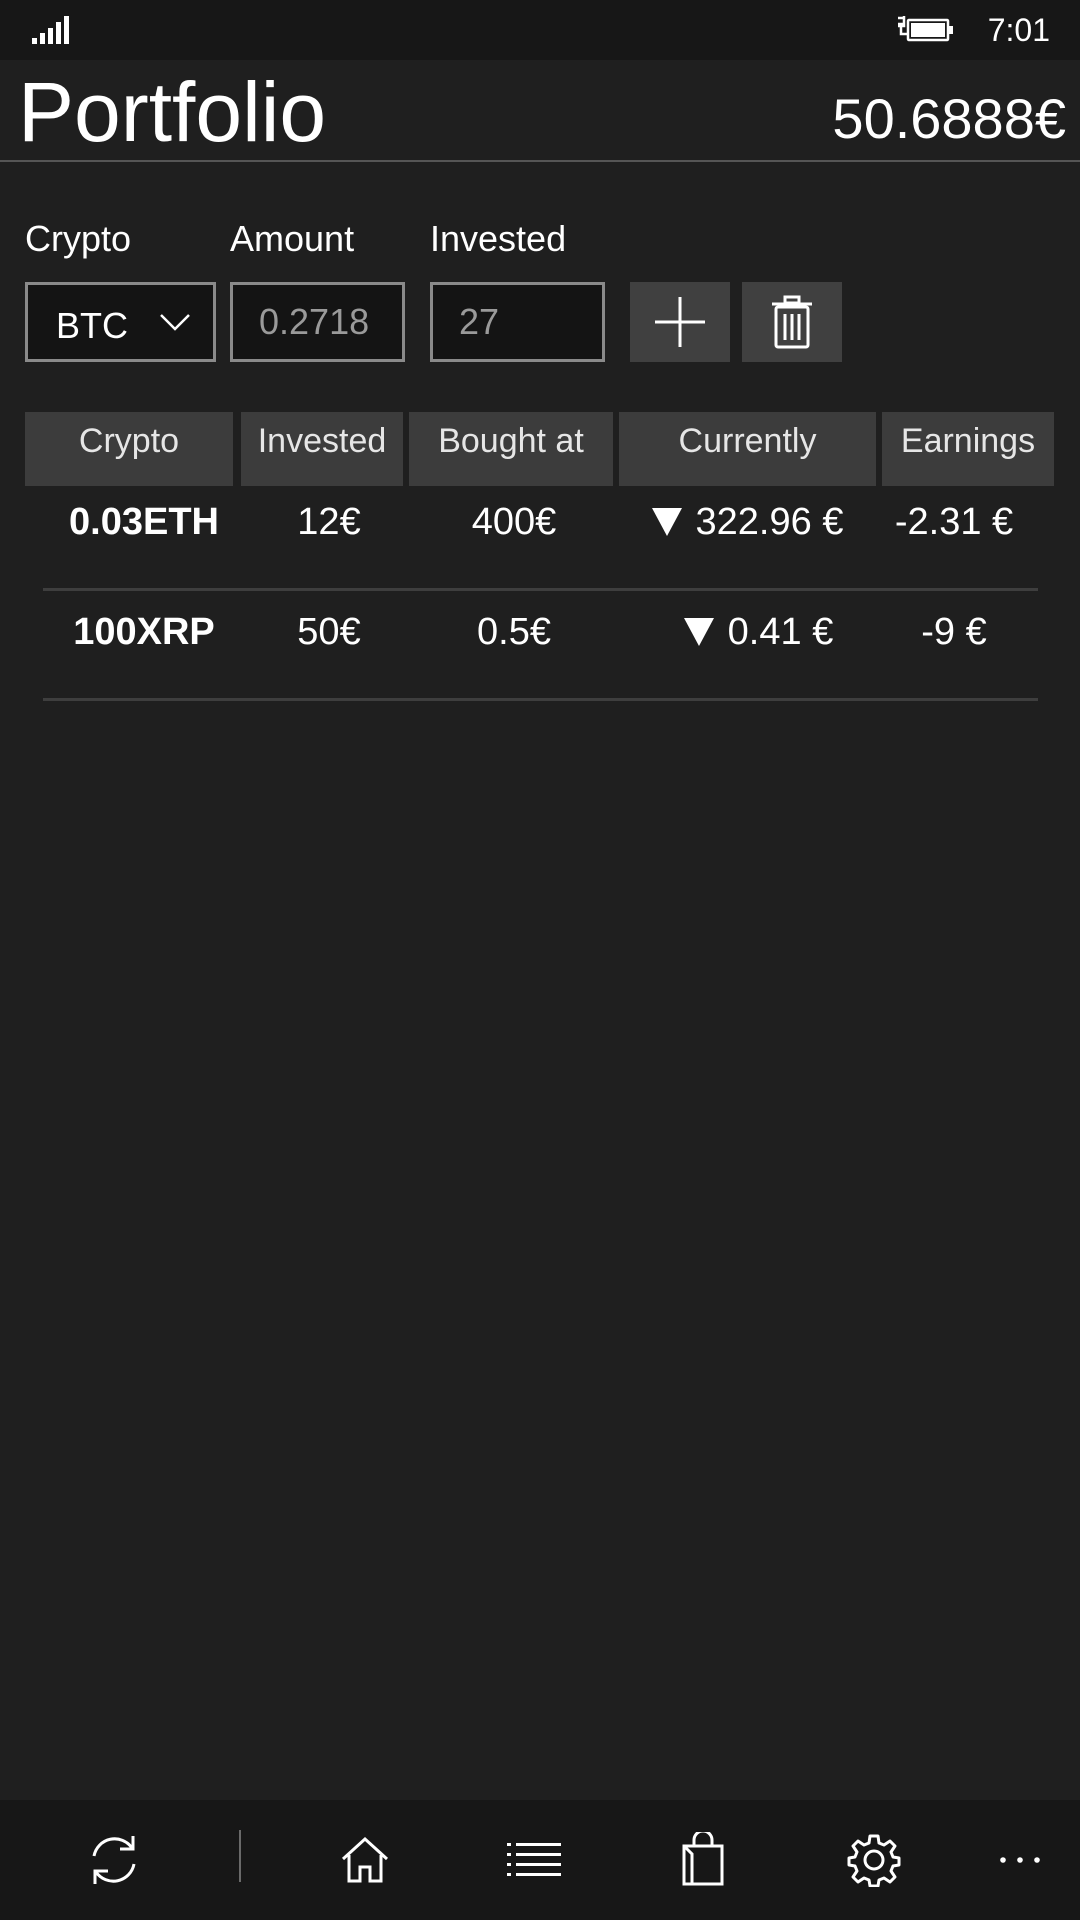  What do you see at coordinates (769, 522) in the screenshot?
I see `currently-value: 322.96 €` at bounding box center [769, 522].